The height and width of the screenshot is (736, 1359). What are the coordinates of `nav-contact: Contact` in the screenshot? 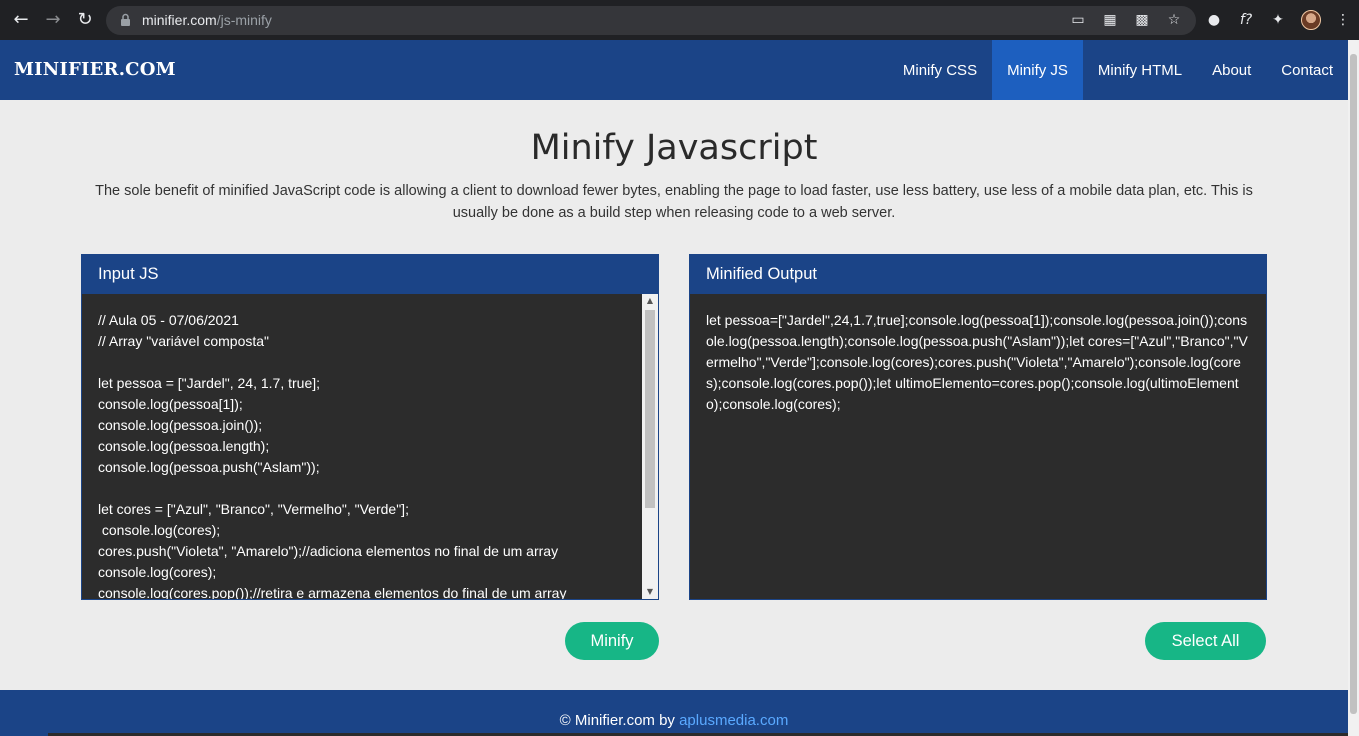 It's located at (1307, 70).